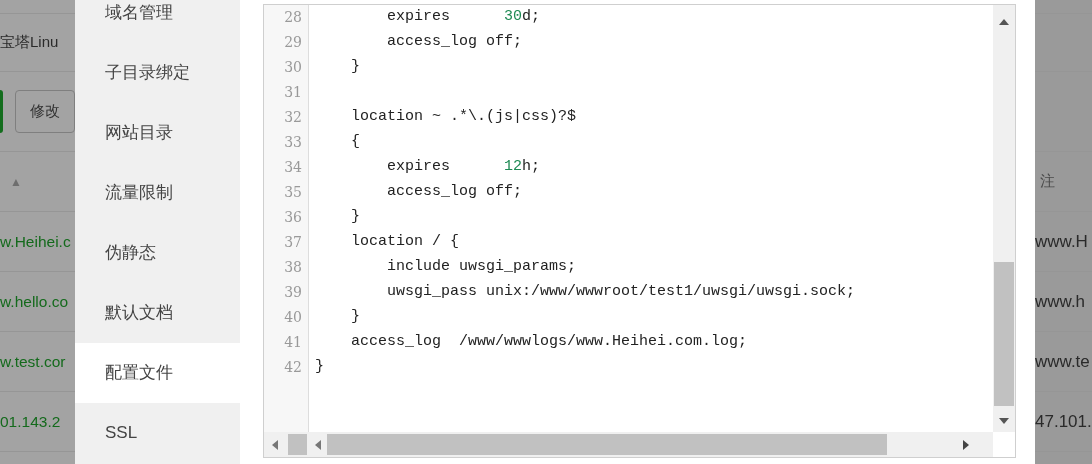  I want to click on line-number: 36, so click(293, 217).